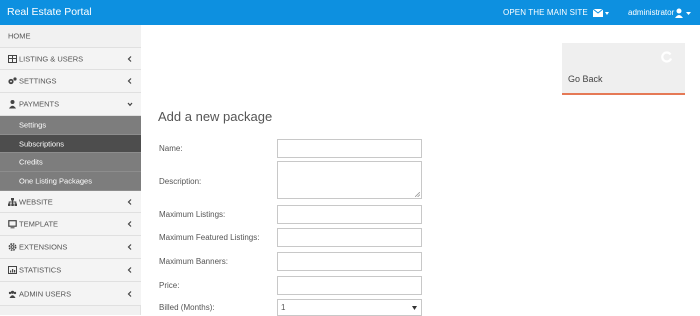 This screenshot has width=700, height=316. Describe the element at coordinates (192, 214) in the screenshot. I see `max-listings-label: Maximum Listings:` at that location.